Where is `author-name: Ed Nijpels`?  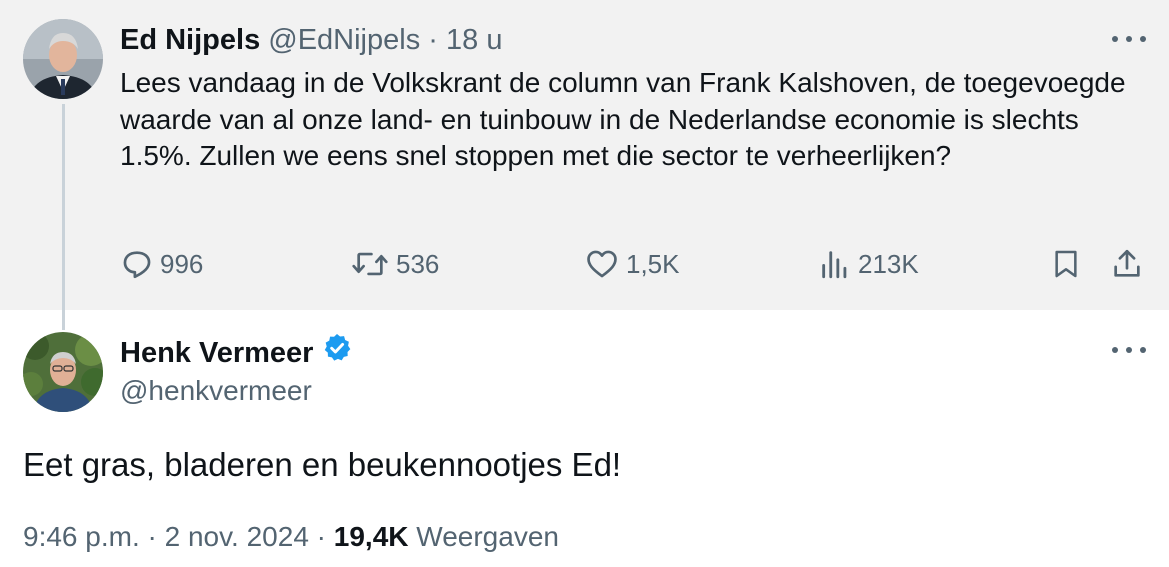 author-name: Ed Nijpels is located at coordinates (190, 40).